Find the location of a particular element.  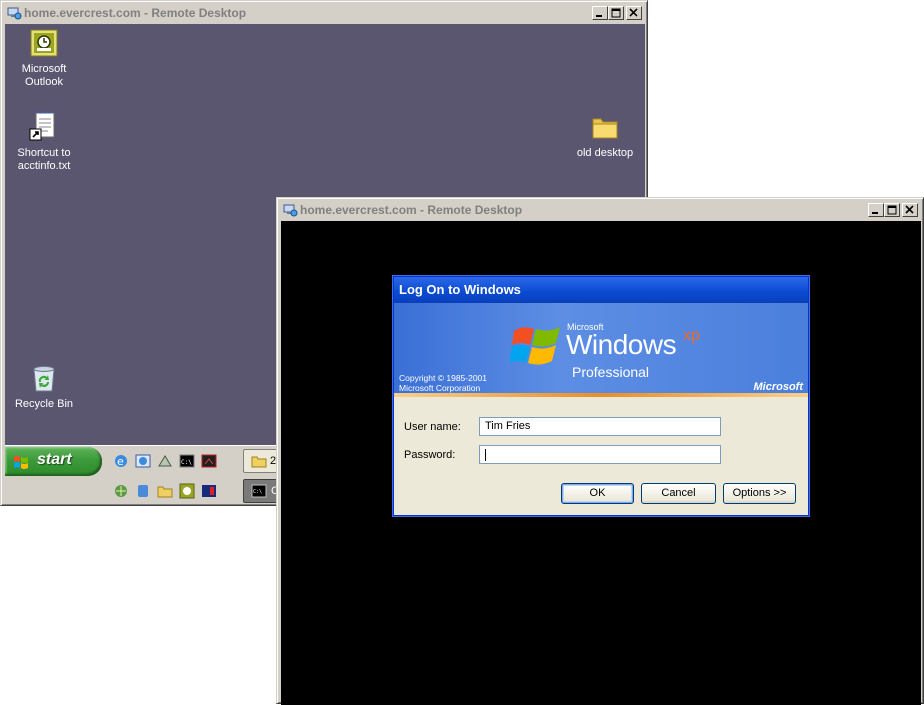

desktop-icon-label: Outlook is located at coordinates (44, 82).